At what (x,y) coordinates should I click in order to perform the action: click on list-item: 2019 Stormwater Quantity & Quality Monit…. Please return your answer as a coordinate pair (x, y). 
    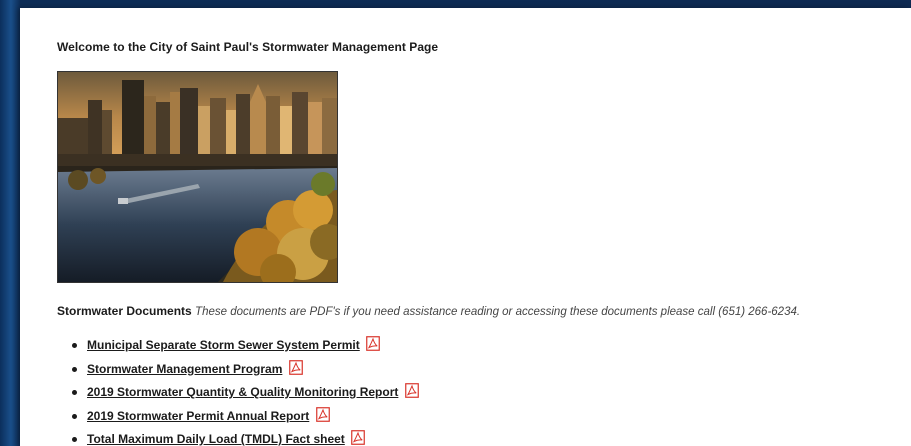
    Looking at the image, I should click on (245, 393).